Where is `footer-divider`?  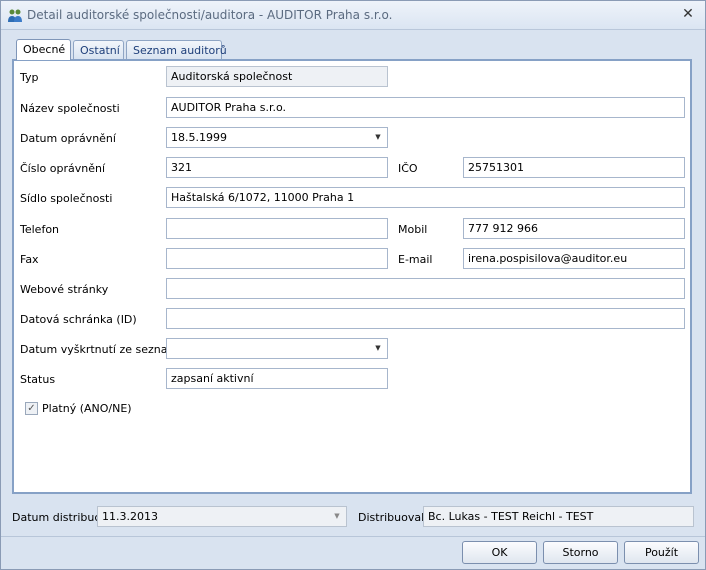 footer-divider is located at coordinates (353, 536).